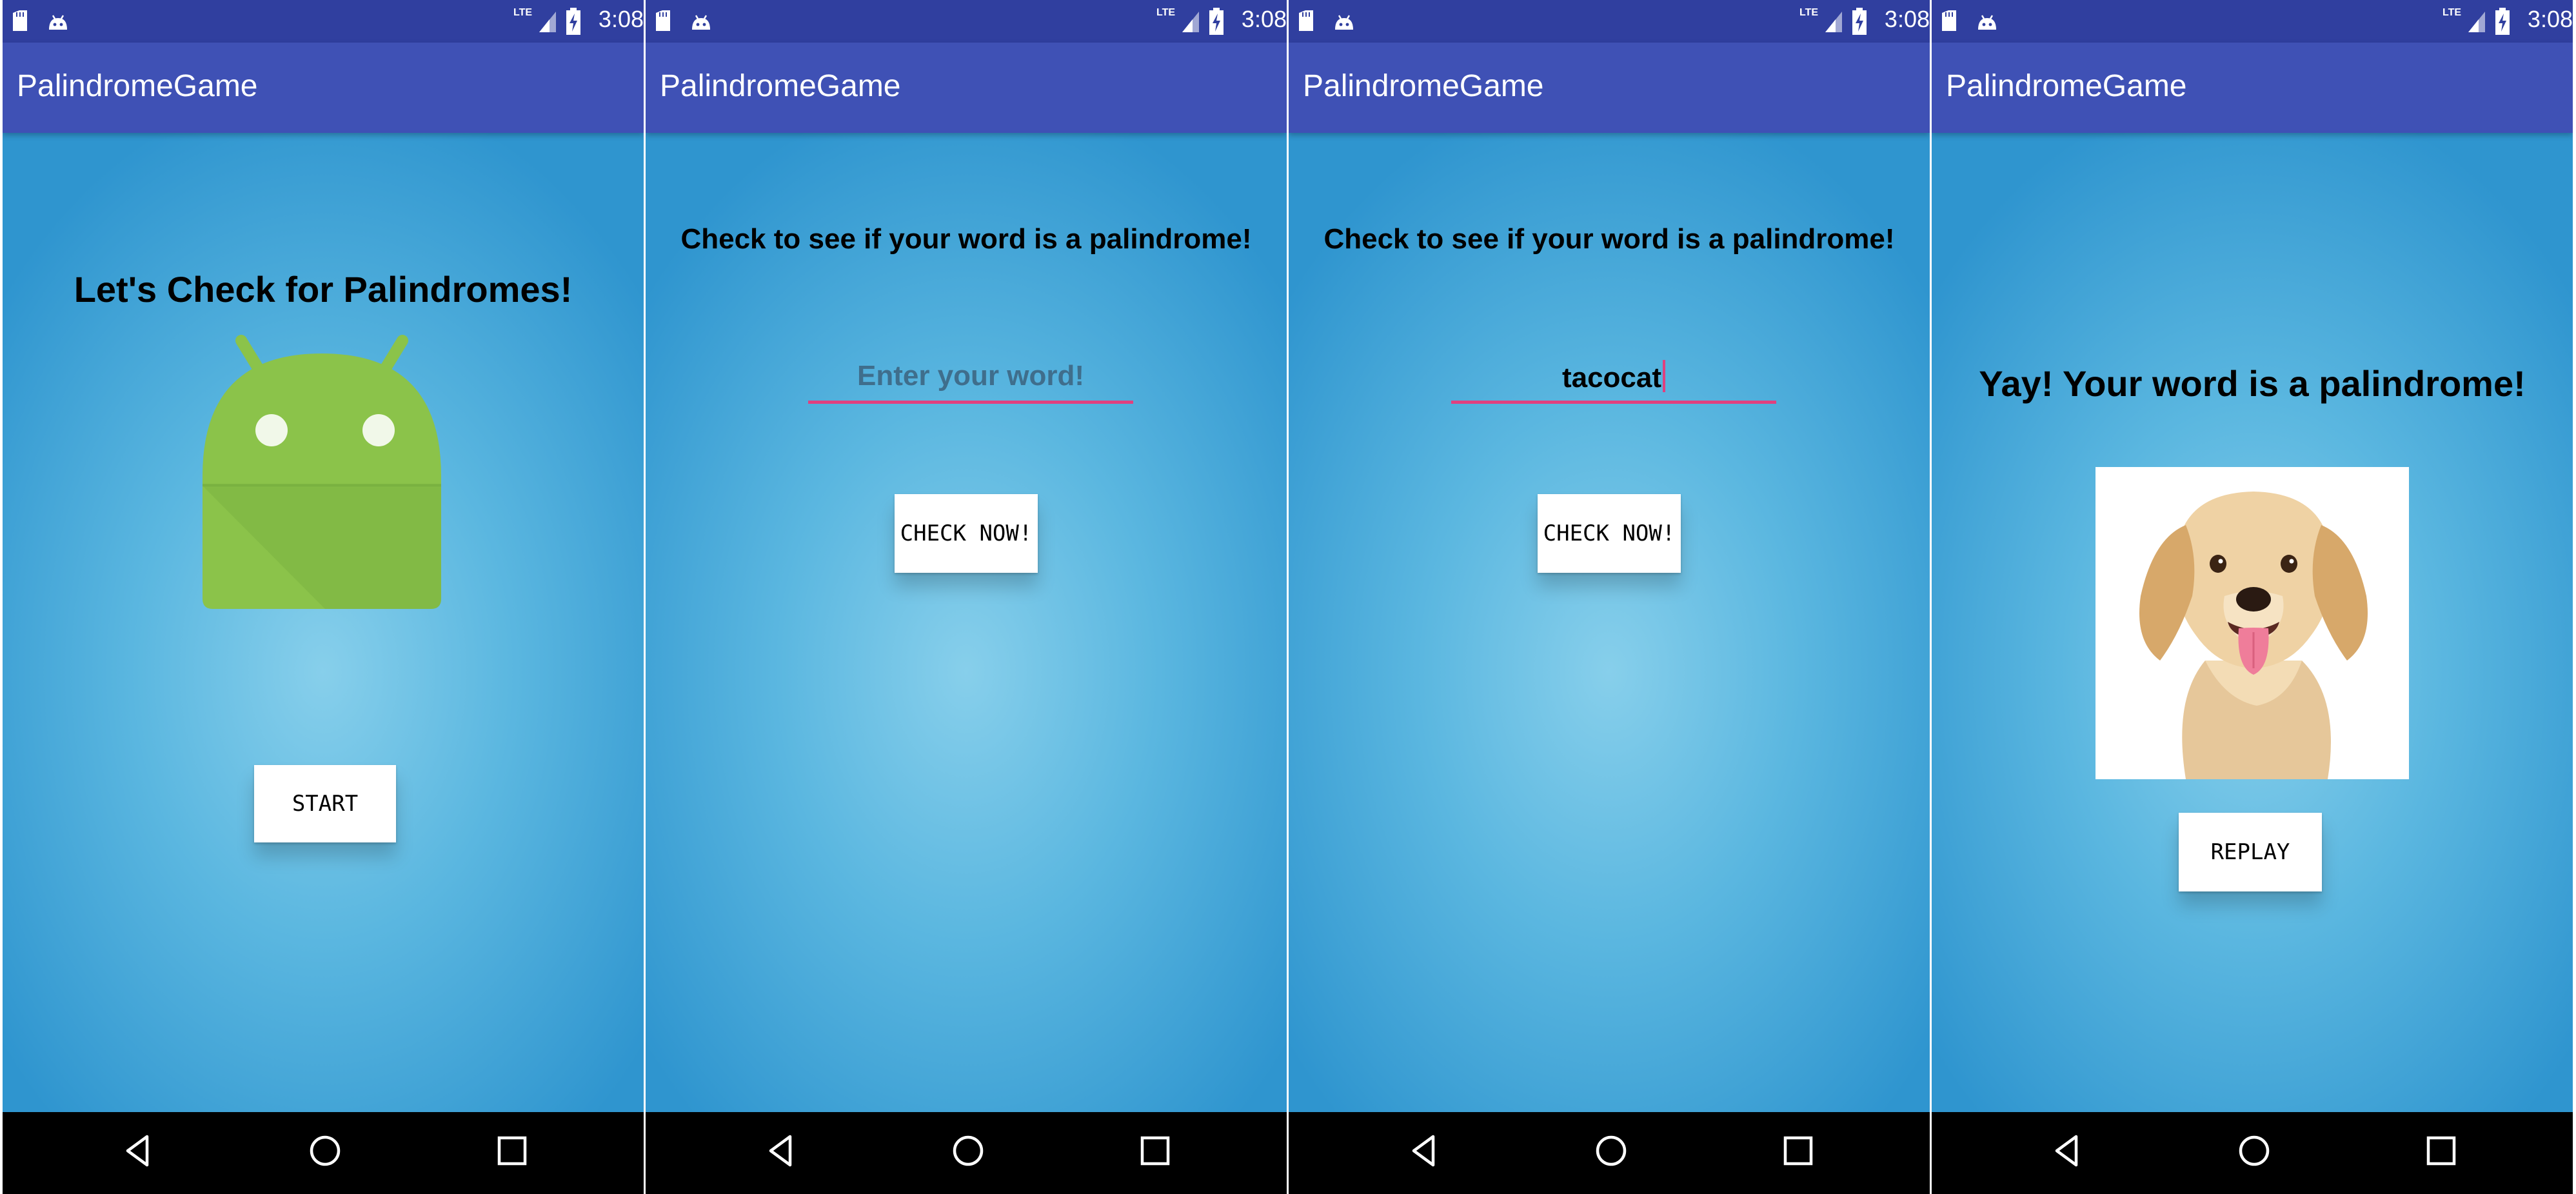 The image size is (2576, 1194). I want to click on result-heading: Yay! Your word is a palindrome!, so click(2252, 383).